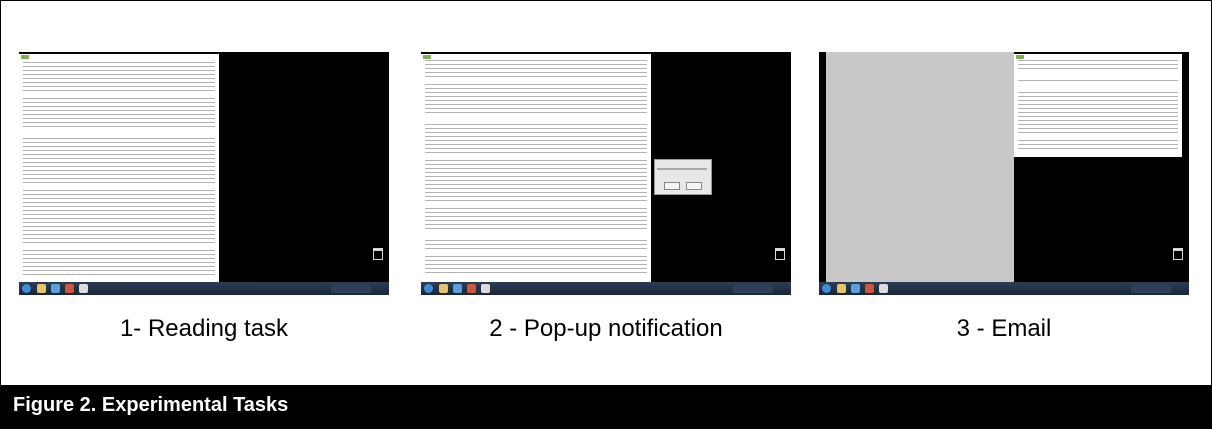 The width and height of the screenshot is (1212, 429). I want to click on email-tab-icon, so click(1020, 57).